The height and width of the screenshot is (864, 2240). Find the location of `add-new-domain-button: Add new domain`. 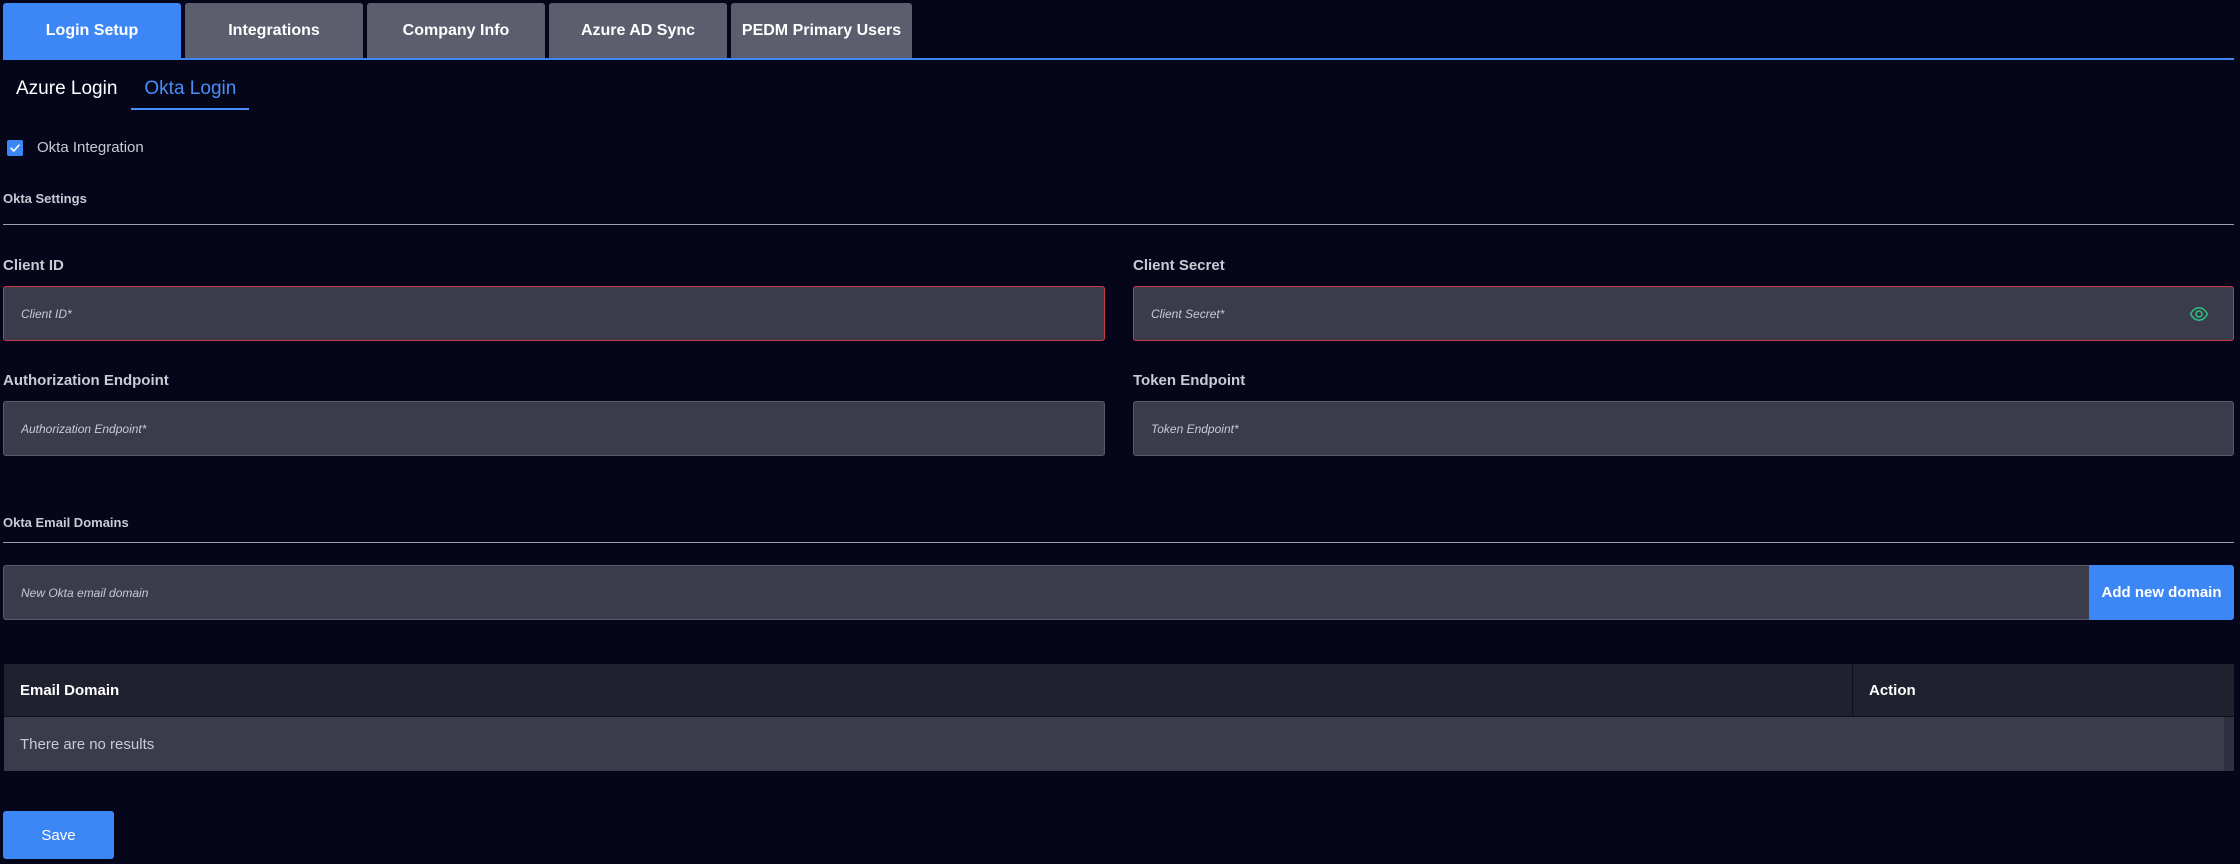

add-new-domain-button: Add new domain is located at coordinates (2161, 592).